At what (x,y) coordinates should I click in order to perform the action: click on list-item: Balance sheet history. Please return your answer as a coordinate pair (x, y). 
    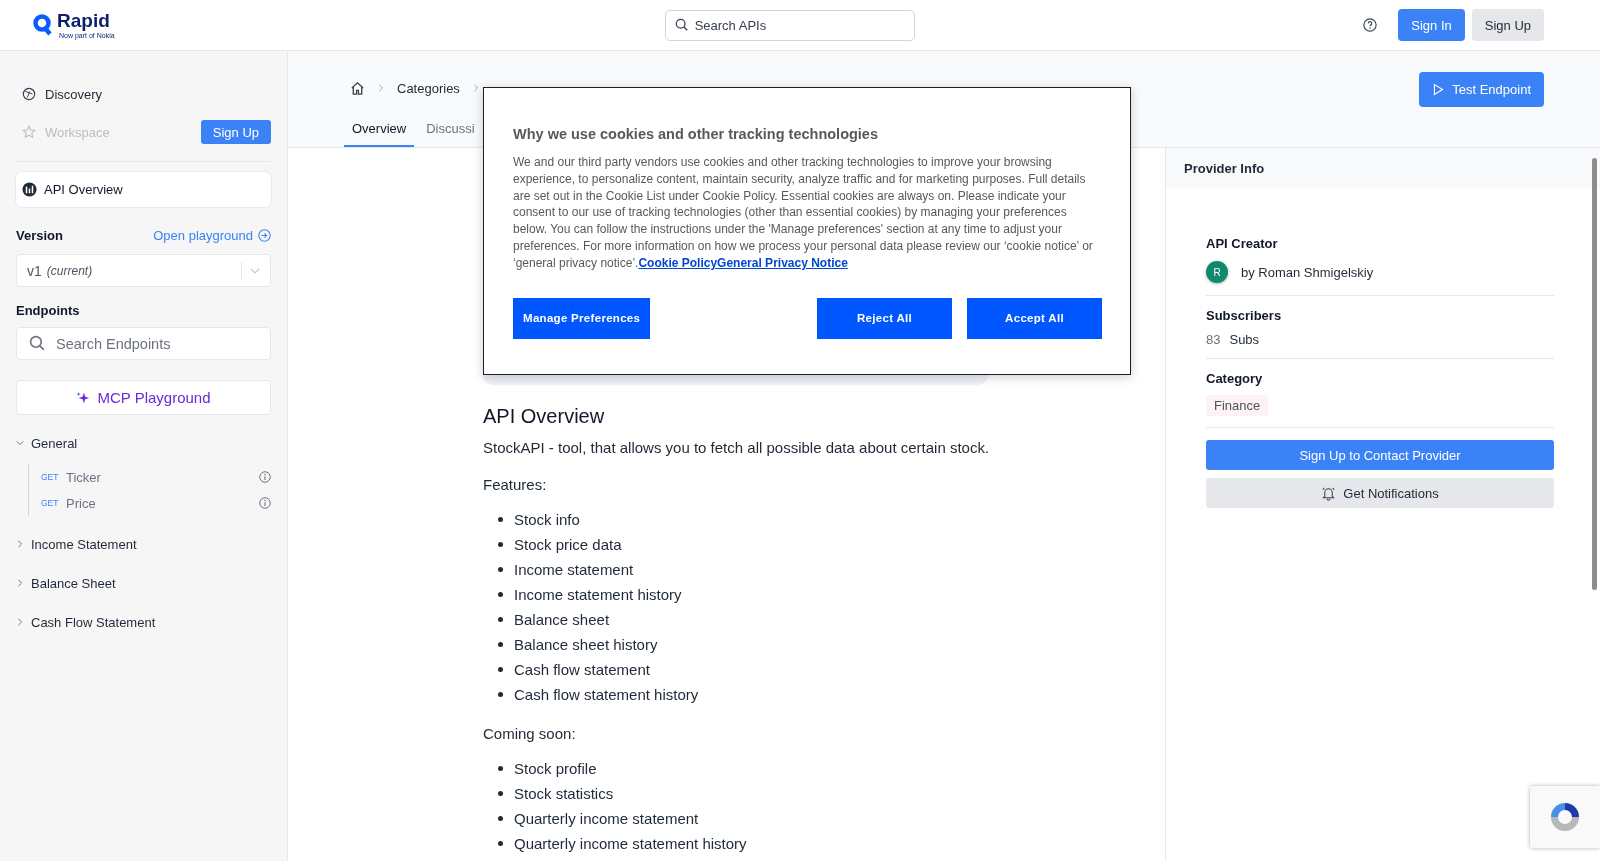
    Looking at the image, I should click on (586, 644).